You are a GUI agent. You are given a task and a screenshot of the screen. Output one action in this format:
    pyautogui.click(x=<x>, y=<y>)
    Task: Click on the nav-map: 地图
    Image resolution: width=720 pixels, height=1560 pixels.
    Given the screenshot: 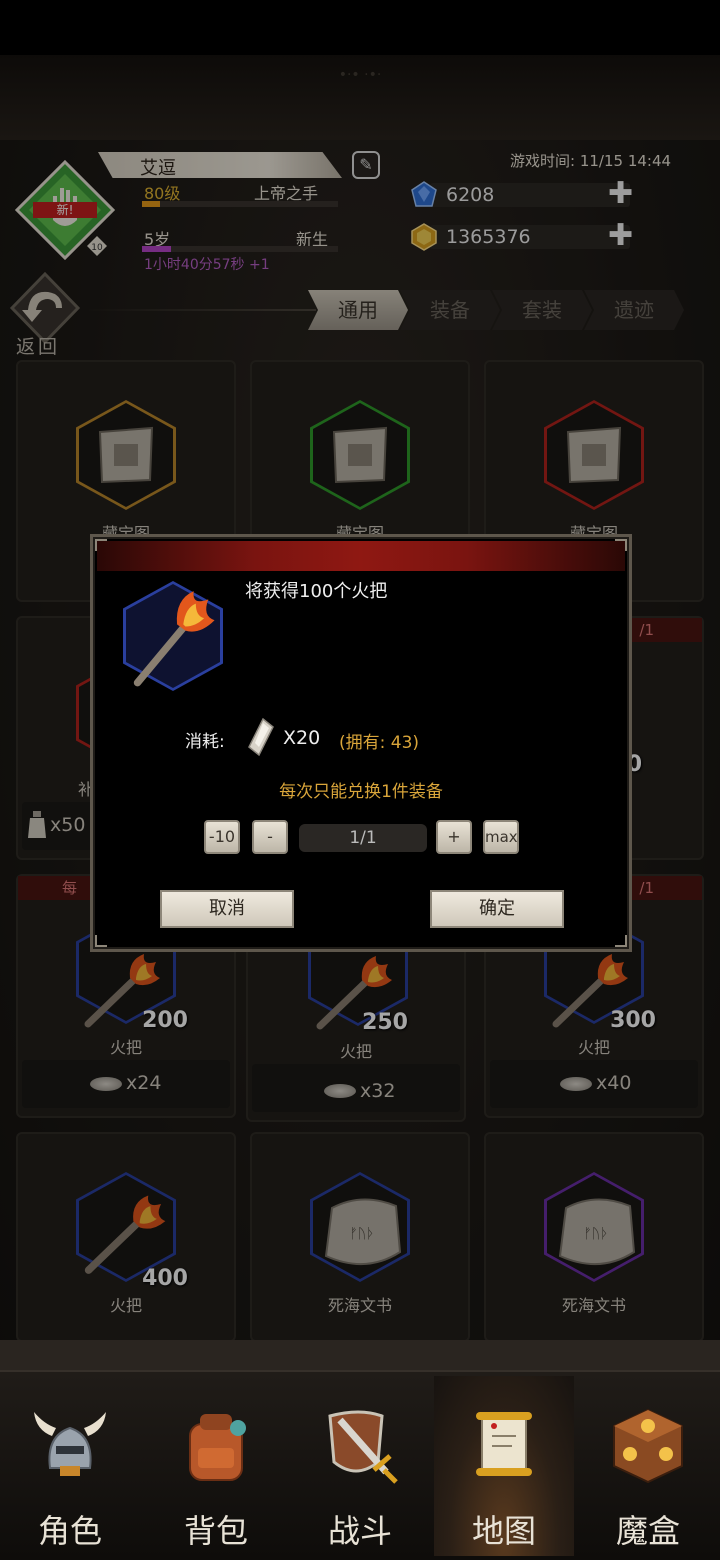 What is the action you would take?
    pyautogui.click(x=504, y=1466)
    